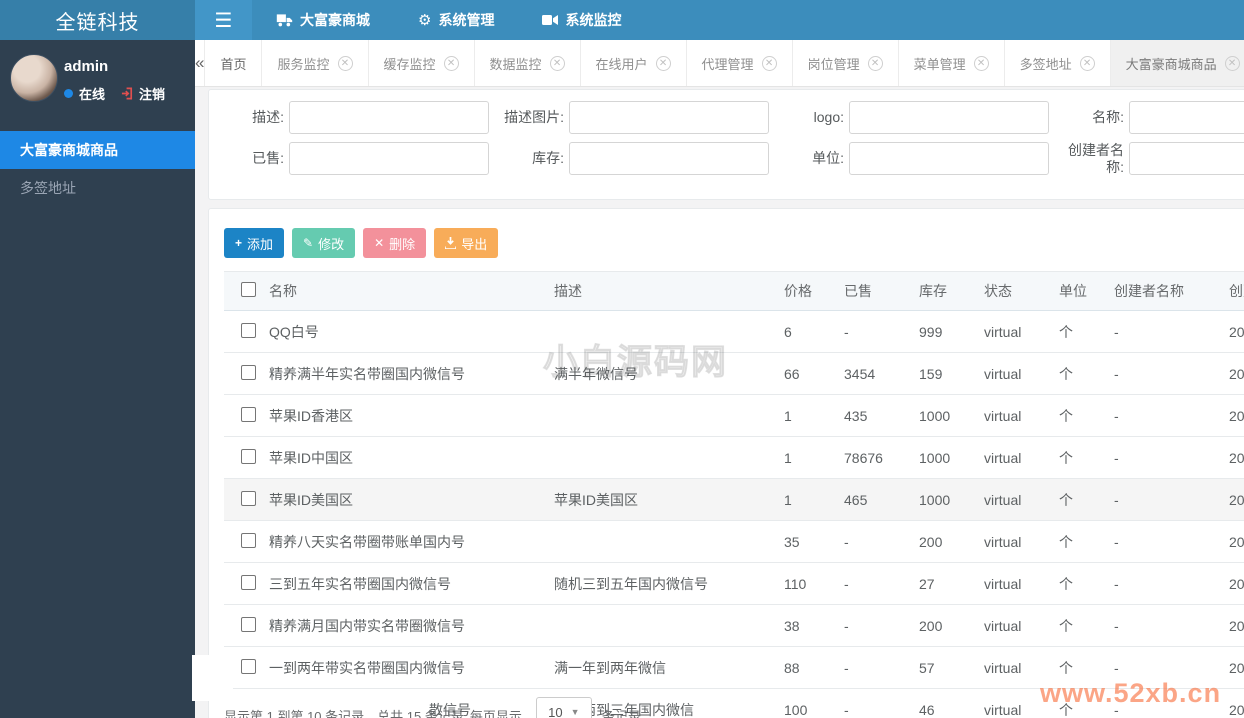 The width and height of the screenshot is (1244, 718). What do you see at coordinates (223, 20) in the screenshot?
I see `sidebar-toggle-button: ☰` at bounding box center [223, 20].